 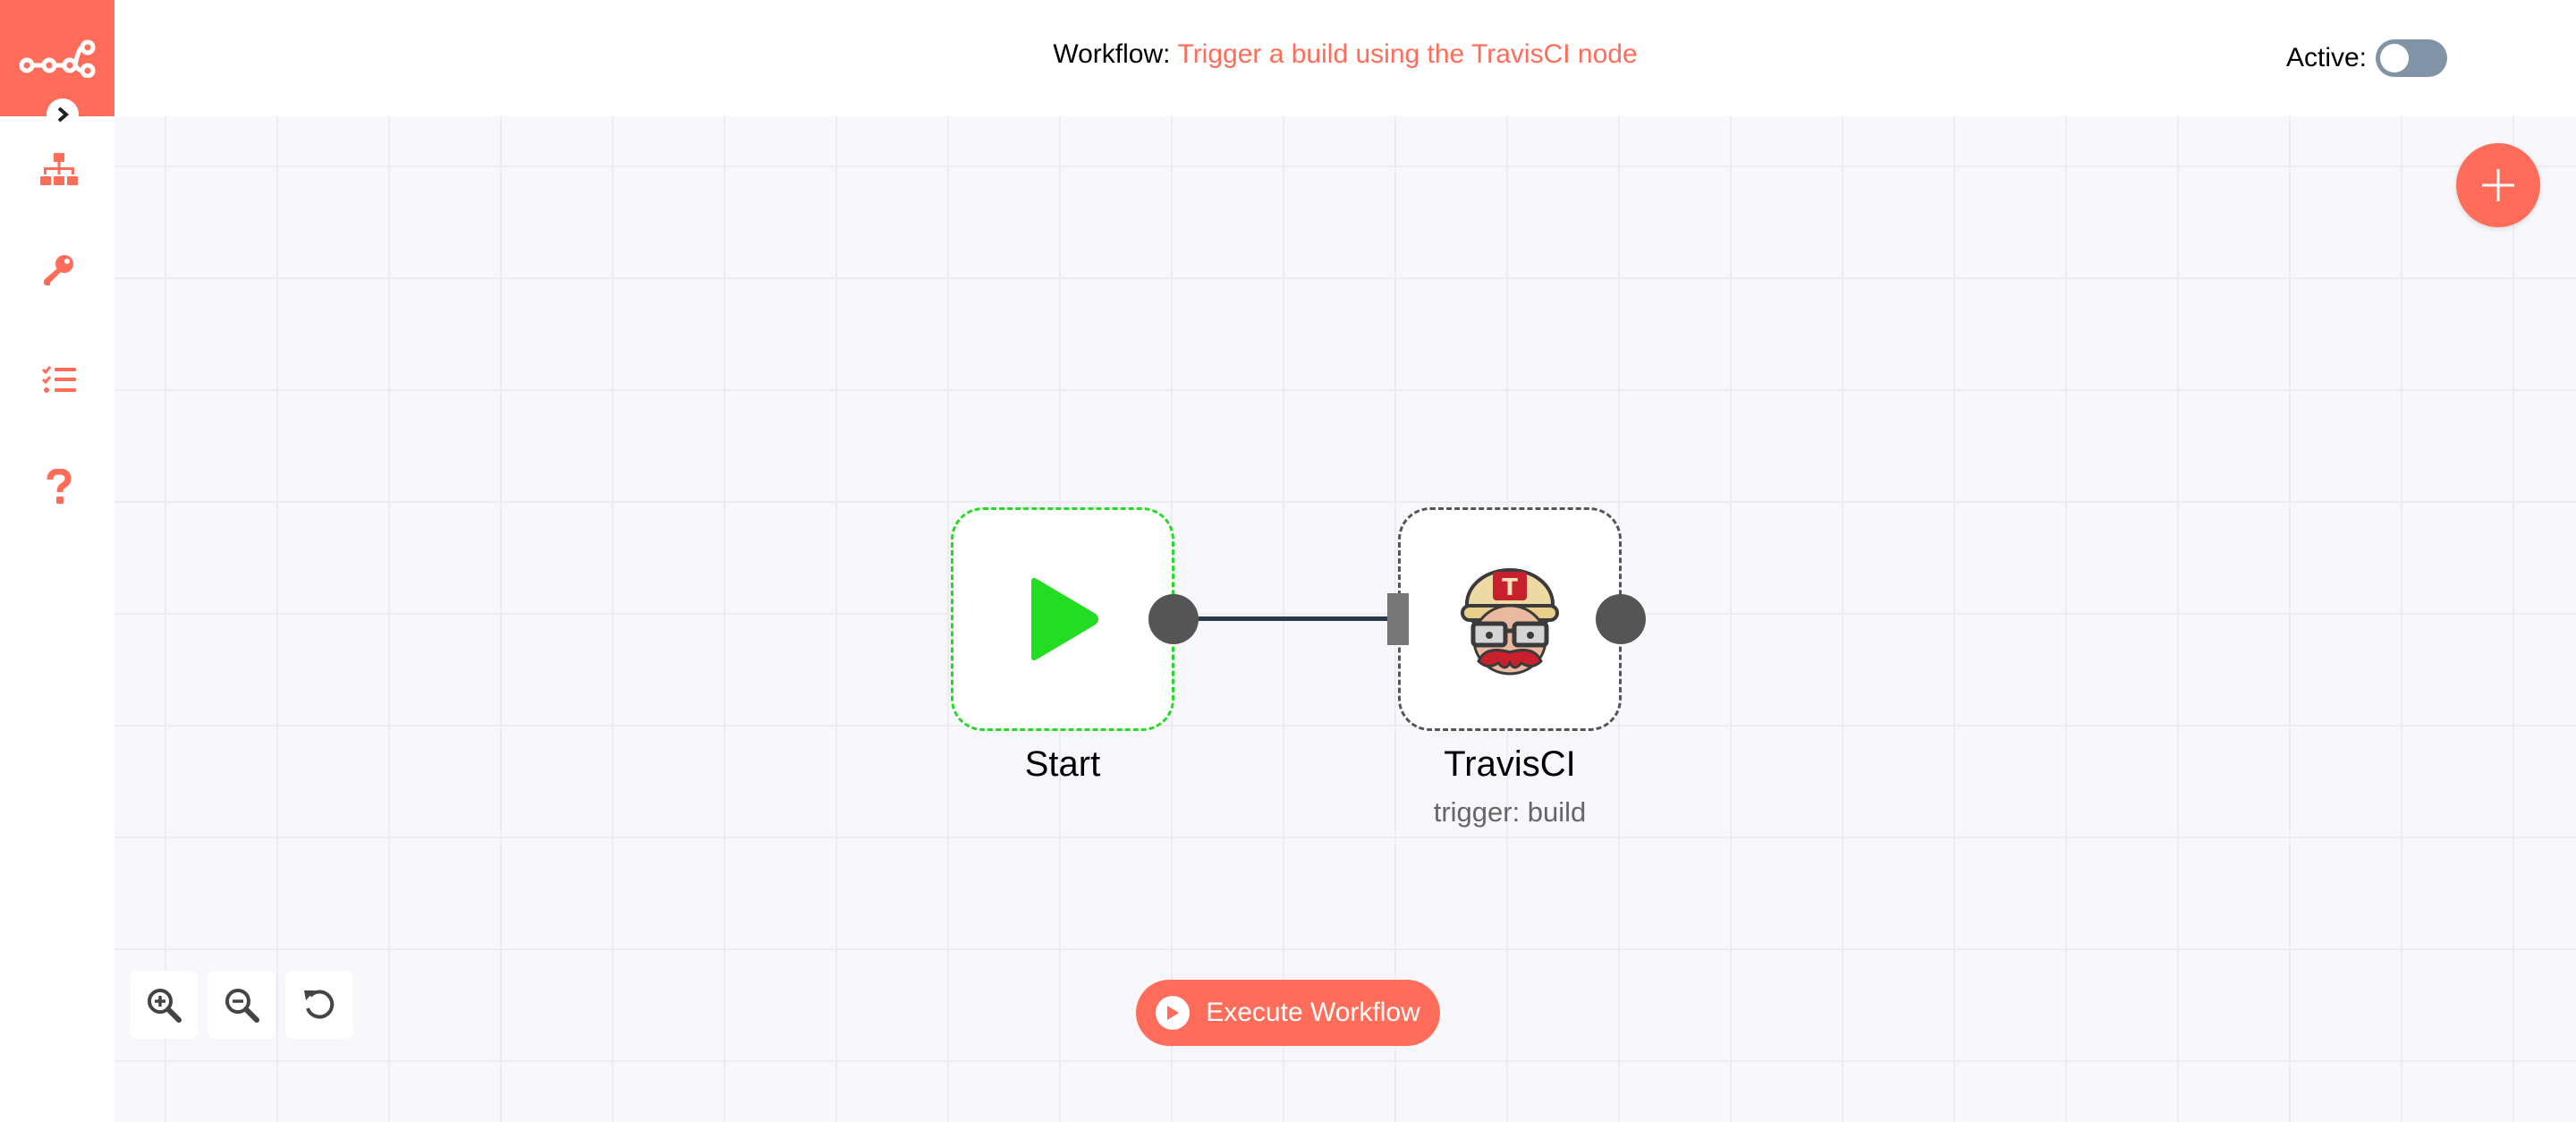 I want to click on active-control: Active:, so click(x=2366, y=58).